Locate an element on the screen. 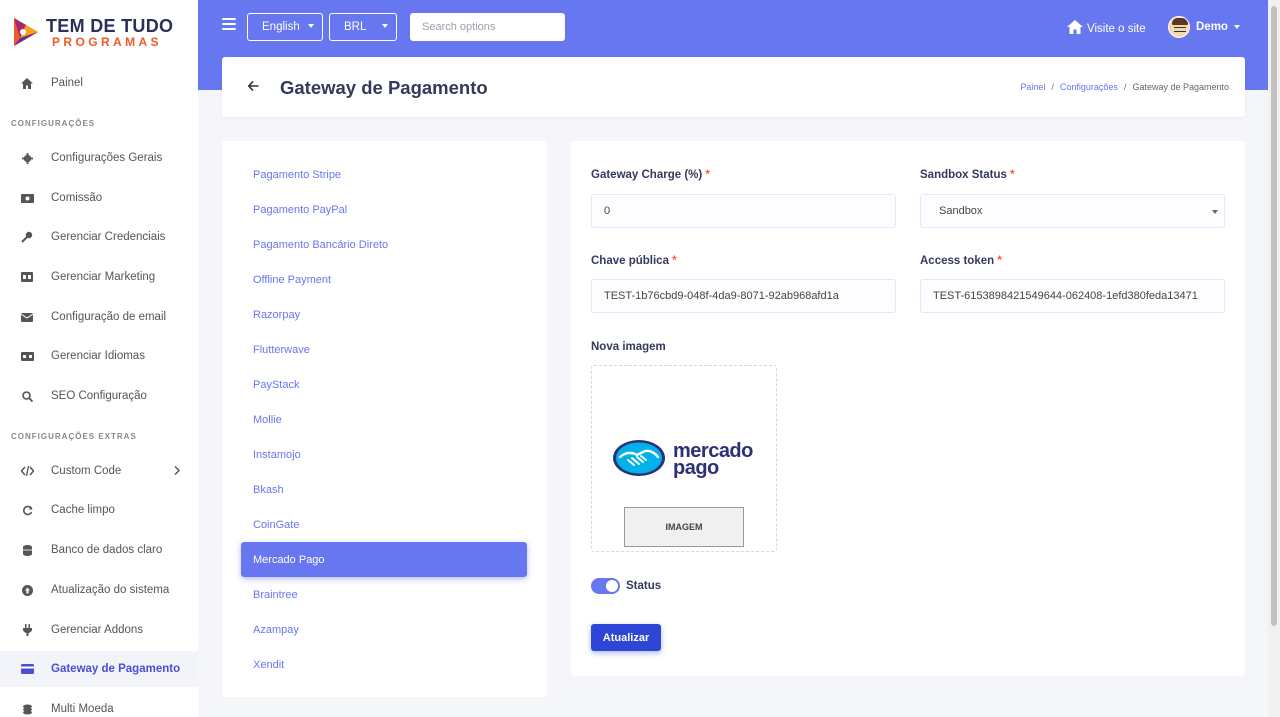 The height and width of the screenshot is (717, 1280). status-toggle is located at coordinates (605, 586).